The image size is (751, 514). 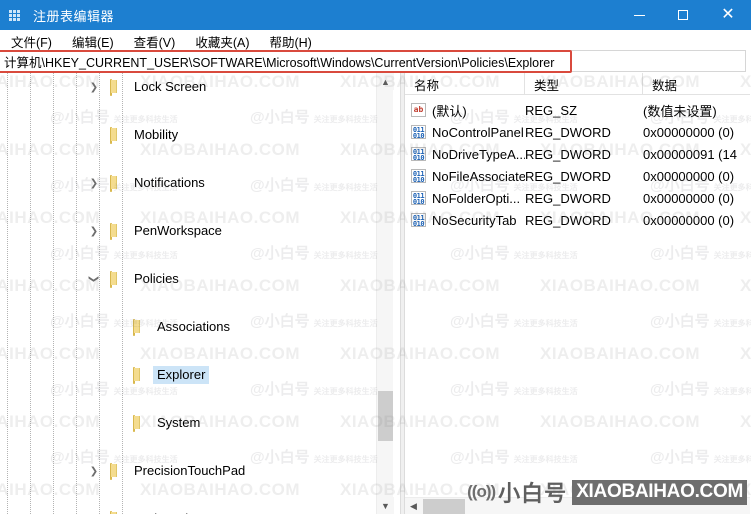 What do you see at coordinates (385, 416) in the screenshot?
I see `tree-scroll-thumb` at bounding box center [385, 416].